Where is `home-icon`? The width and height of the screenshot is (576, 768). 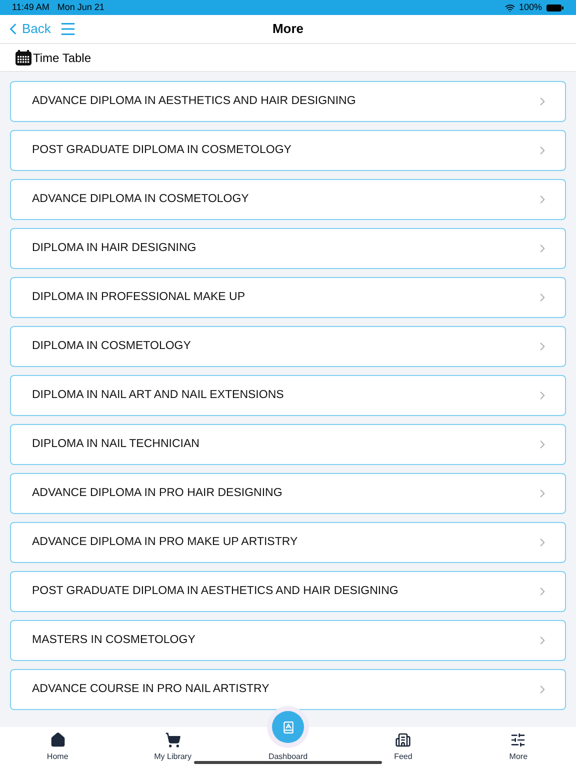
home-icon is located at coordinates (58, 740).